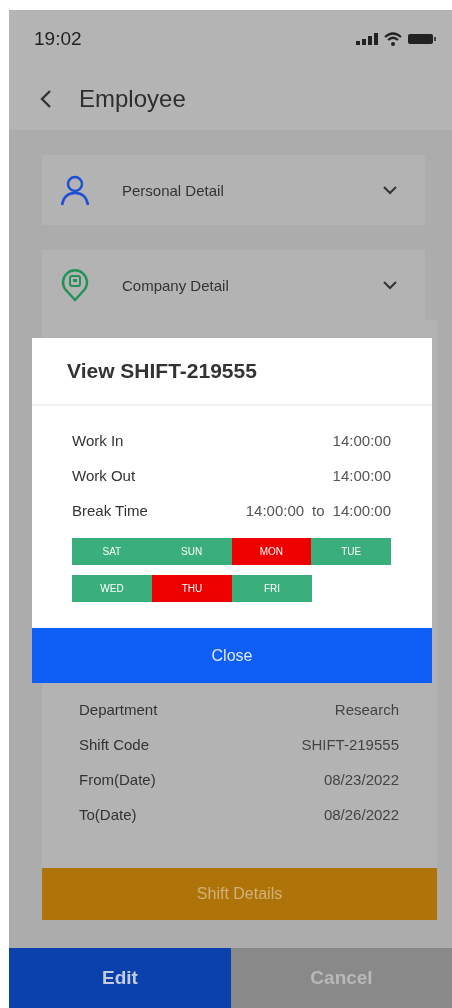 This screenshot has width=452, height=1008. What do you see at coordinates (173, 190) in the screenshot?
I see `section-label: Personal Detail` at bounding box center [173, 190].